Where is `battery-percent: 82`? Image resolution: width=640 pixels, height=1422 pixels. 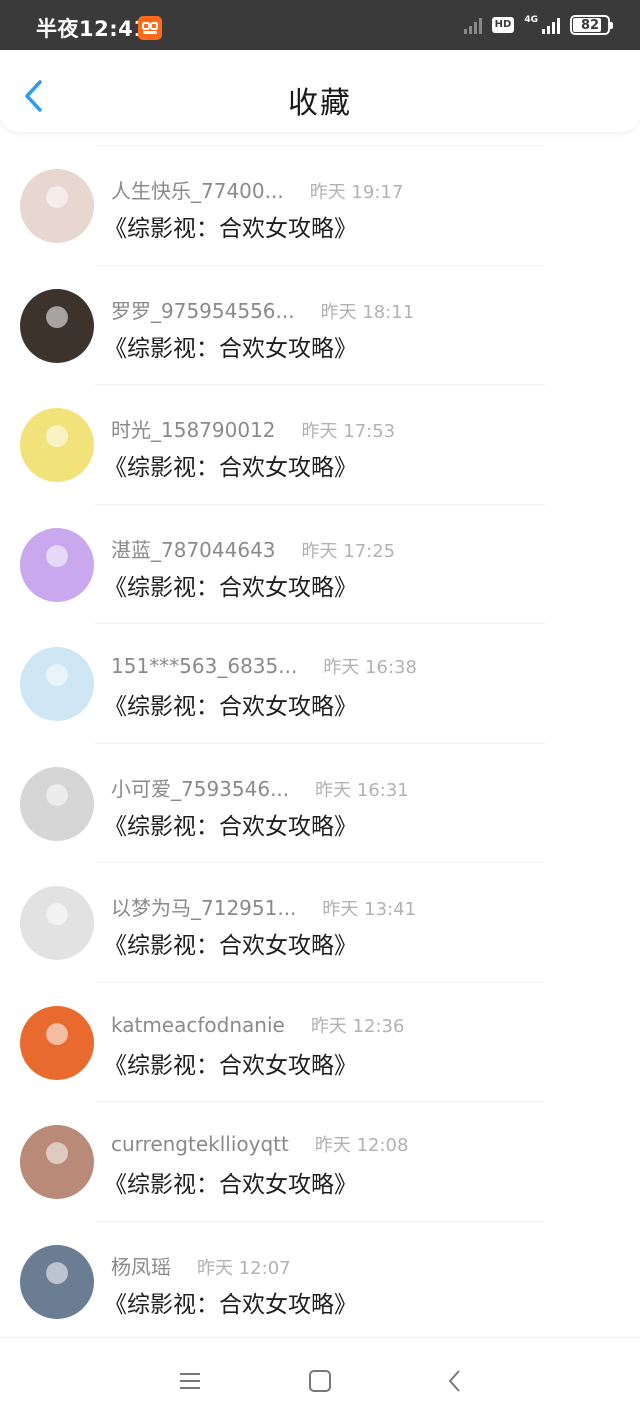
battery-percent: 82 is located at coordinates (590, 25).